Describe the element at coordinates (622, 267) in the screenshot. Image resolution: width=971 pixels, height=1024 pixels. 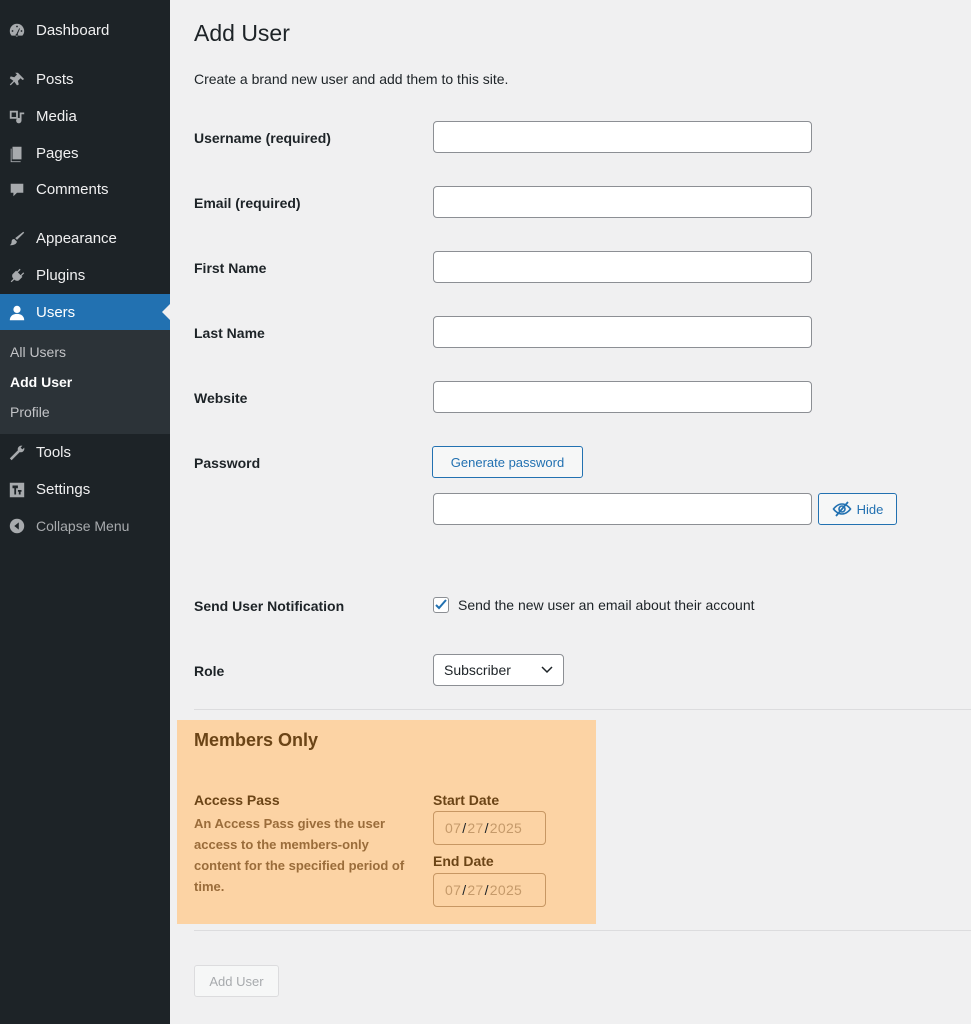
I see `first-name-input` at that location.